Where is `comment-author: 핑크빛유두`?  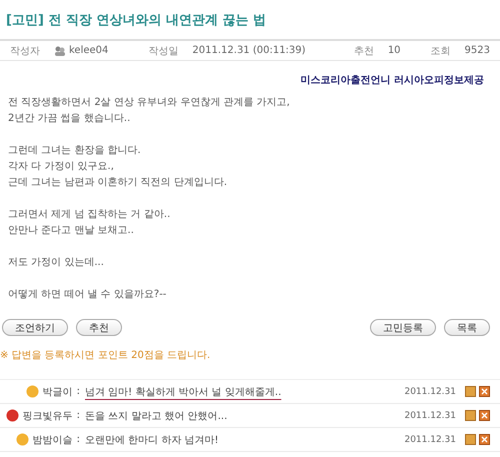
comment-author: 핑크빛유두 is located at coordinates (47, 416).